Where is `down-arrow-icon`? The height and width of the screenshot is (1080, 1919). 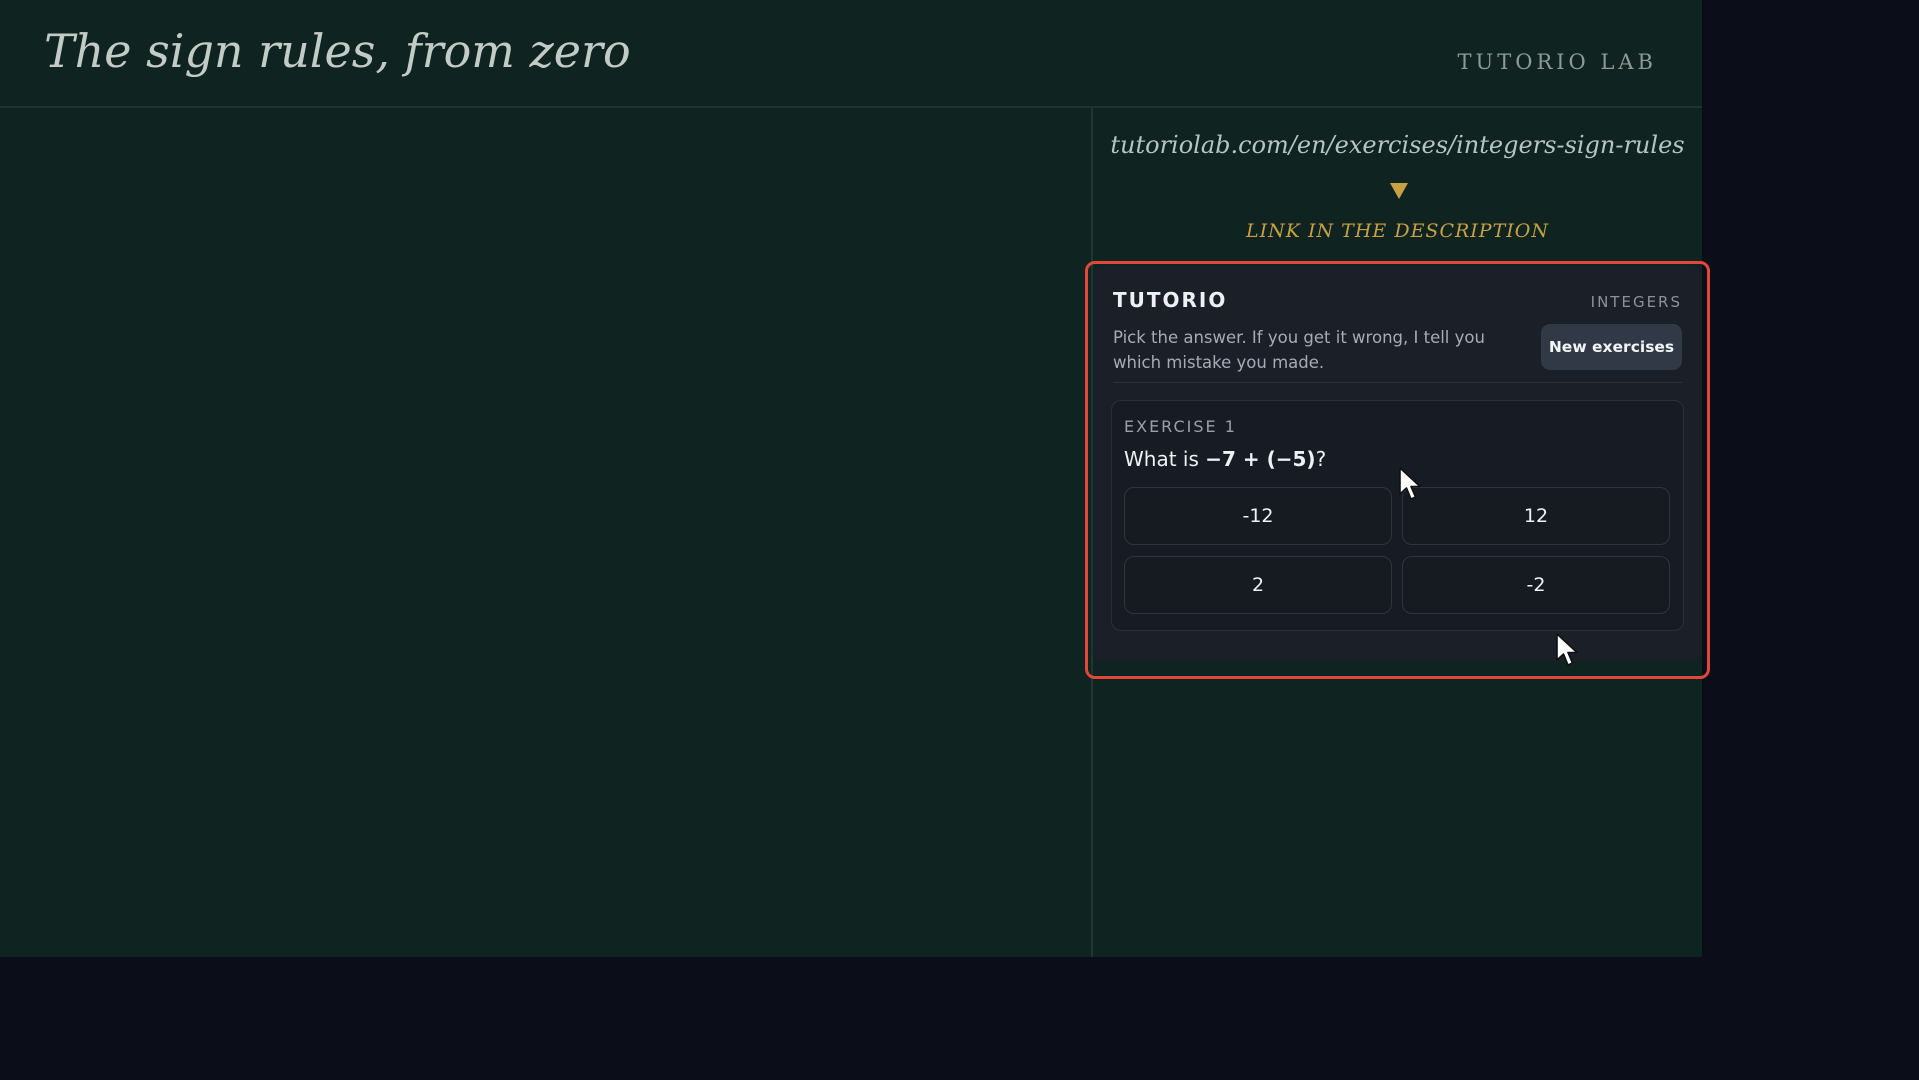 down-arrow-icon is located at coordinates (1399, 191).